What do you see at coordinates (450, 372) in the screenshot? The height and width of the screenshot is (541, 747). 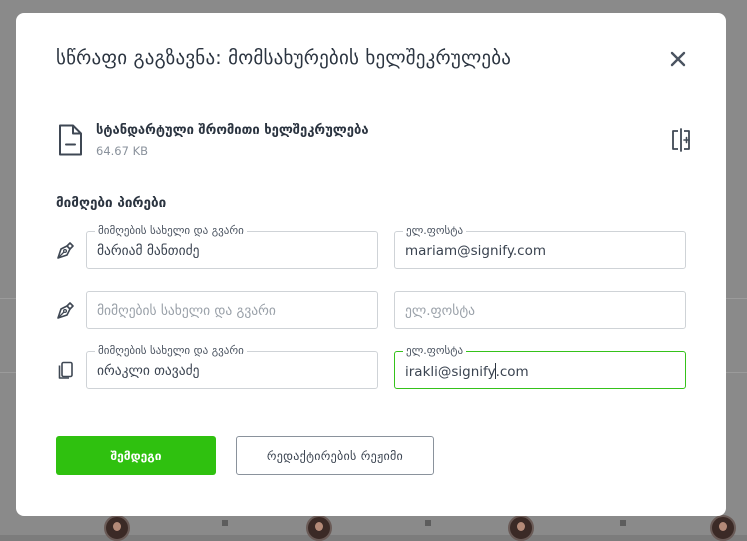 I see `email-text-before-caret: irakli@signify` at bounding box center [450, 372].